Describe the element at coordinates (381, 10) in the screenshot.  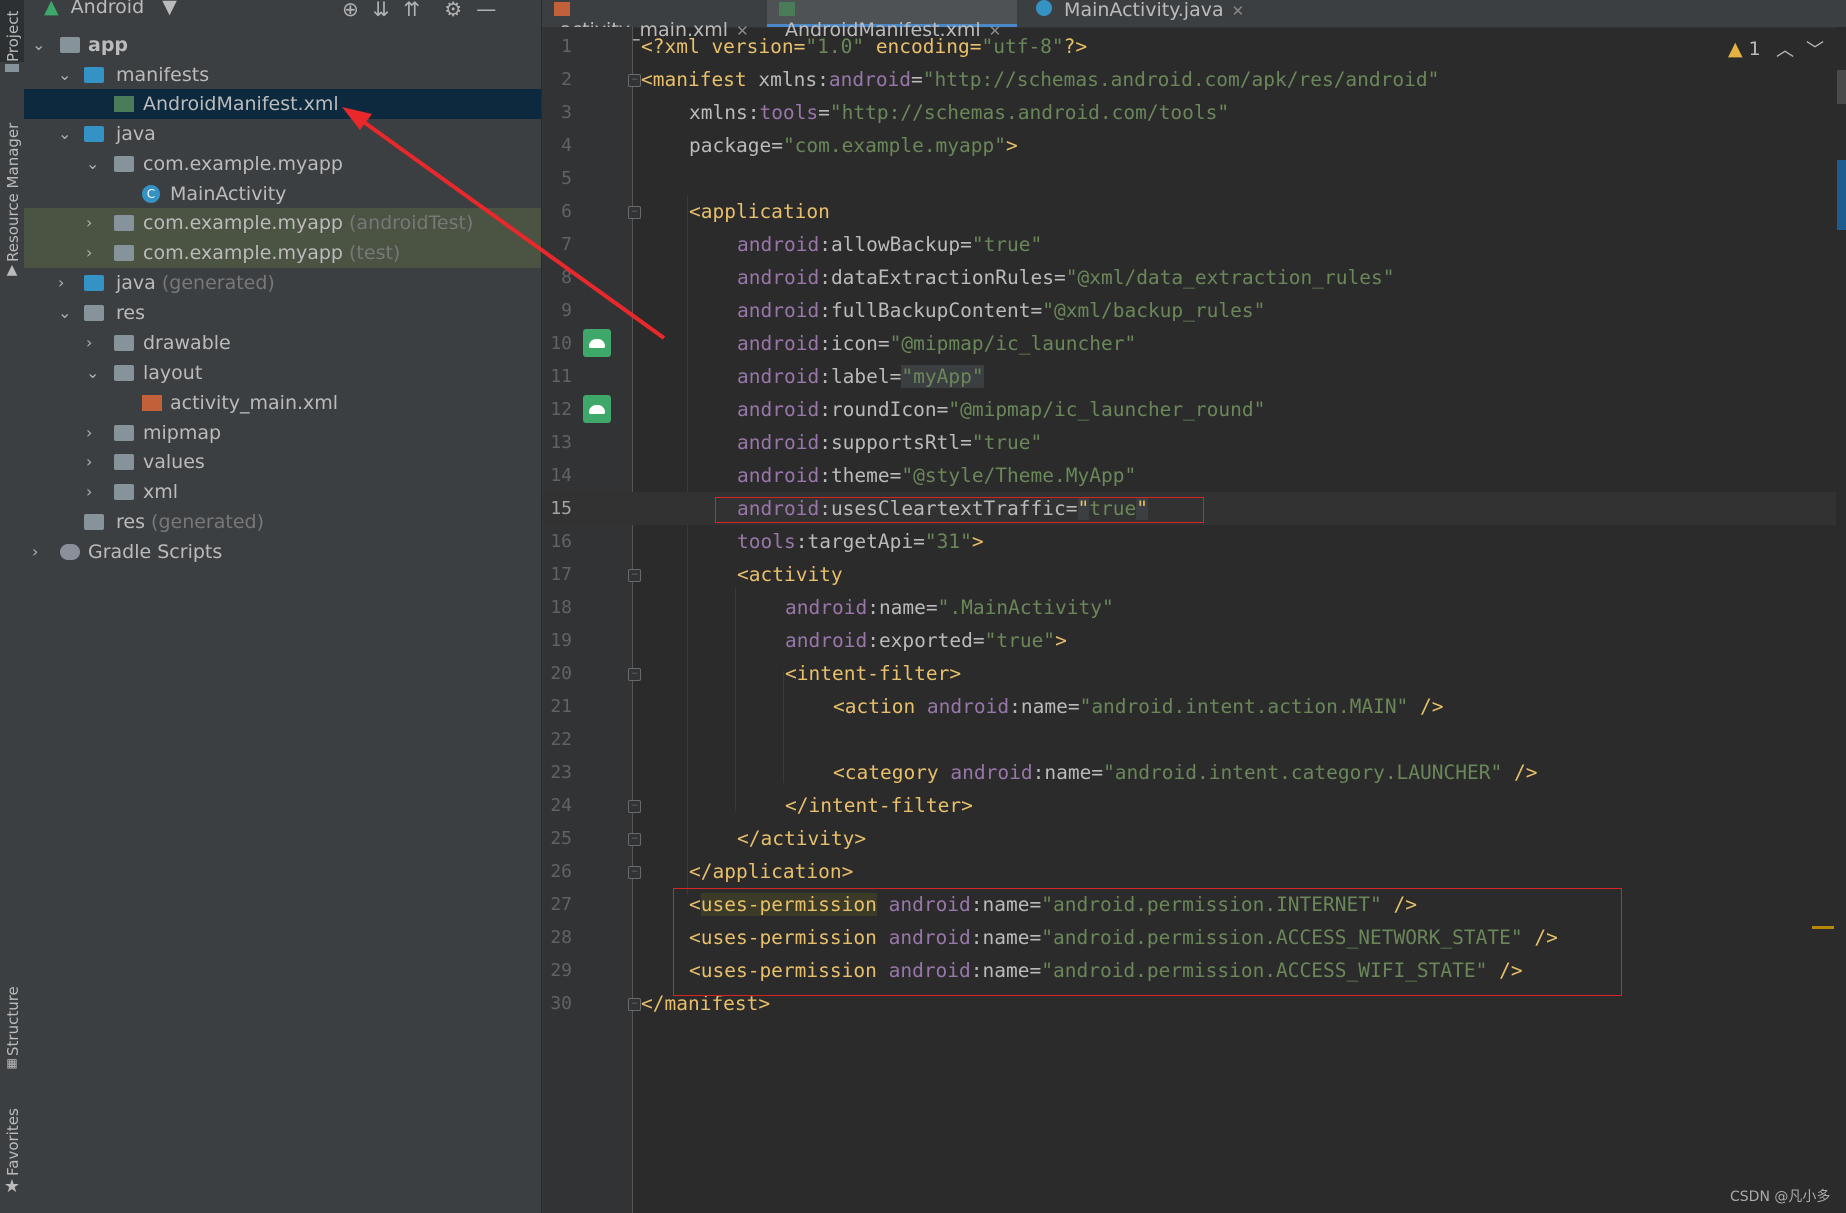
I see `expand-all-icon: ⇊` at that location.